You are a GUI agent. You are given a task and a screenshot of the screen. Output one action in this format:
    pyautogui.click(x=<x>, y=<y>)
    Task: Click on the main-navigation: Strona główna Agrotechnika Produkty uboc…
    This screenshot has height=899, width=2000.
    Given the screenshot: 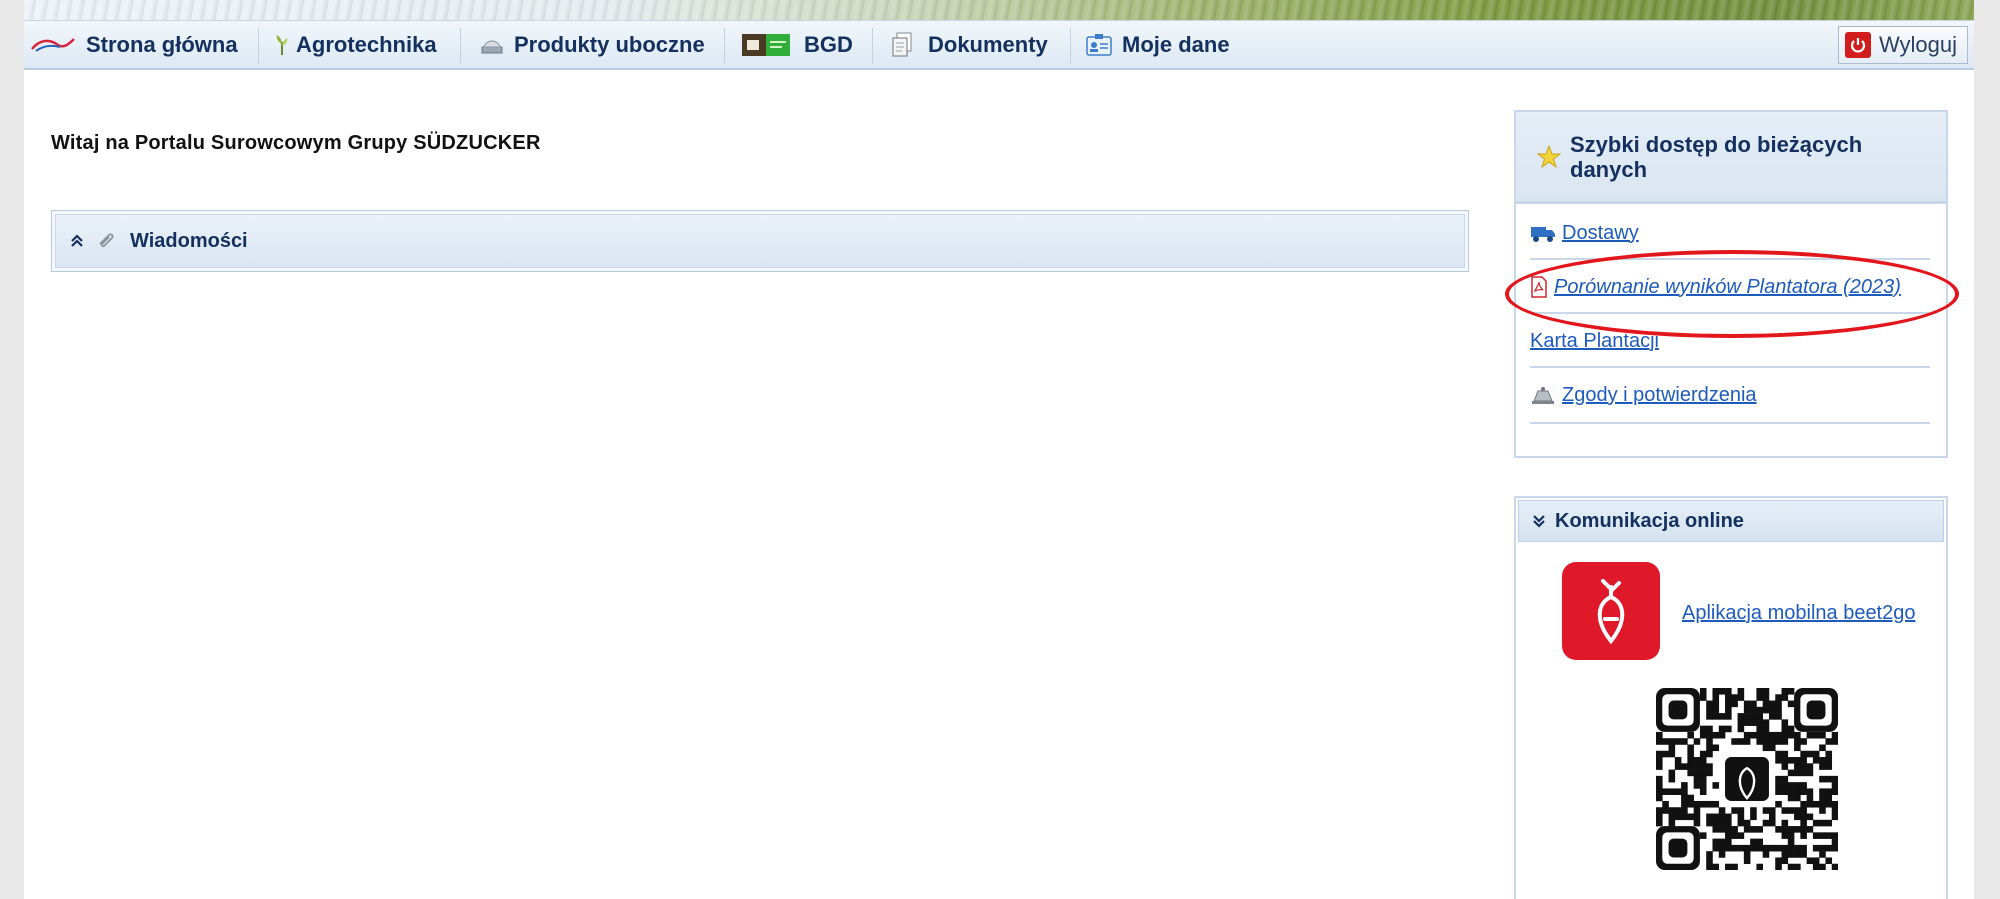 What is the action you would take?
    pyautogui.click(x=999, y=45)
    